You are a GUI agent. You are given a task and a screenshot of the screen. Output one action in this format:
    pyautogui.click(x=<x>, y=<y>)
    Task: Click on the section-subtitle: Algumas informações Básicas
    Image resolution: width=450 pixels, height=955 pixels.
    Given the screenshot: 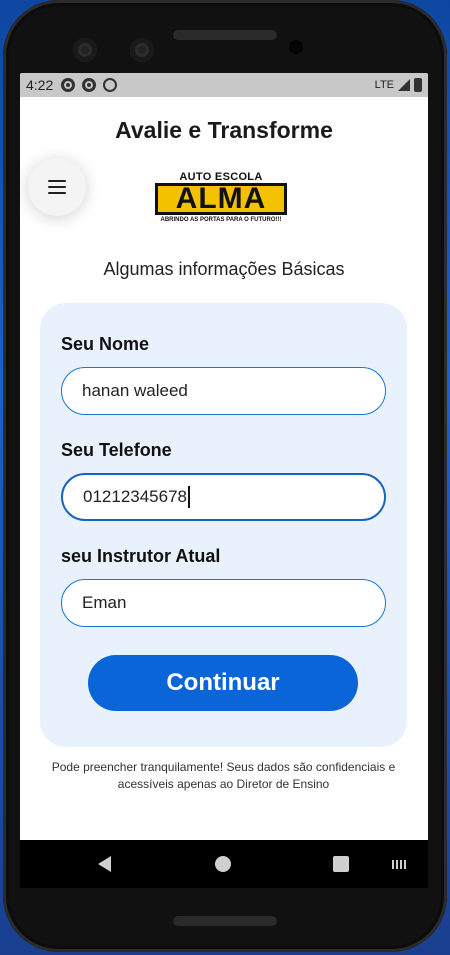 What is the action you would take?
    pyautogui.click(x=224, y=269)
    